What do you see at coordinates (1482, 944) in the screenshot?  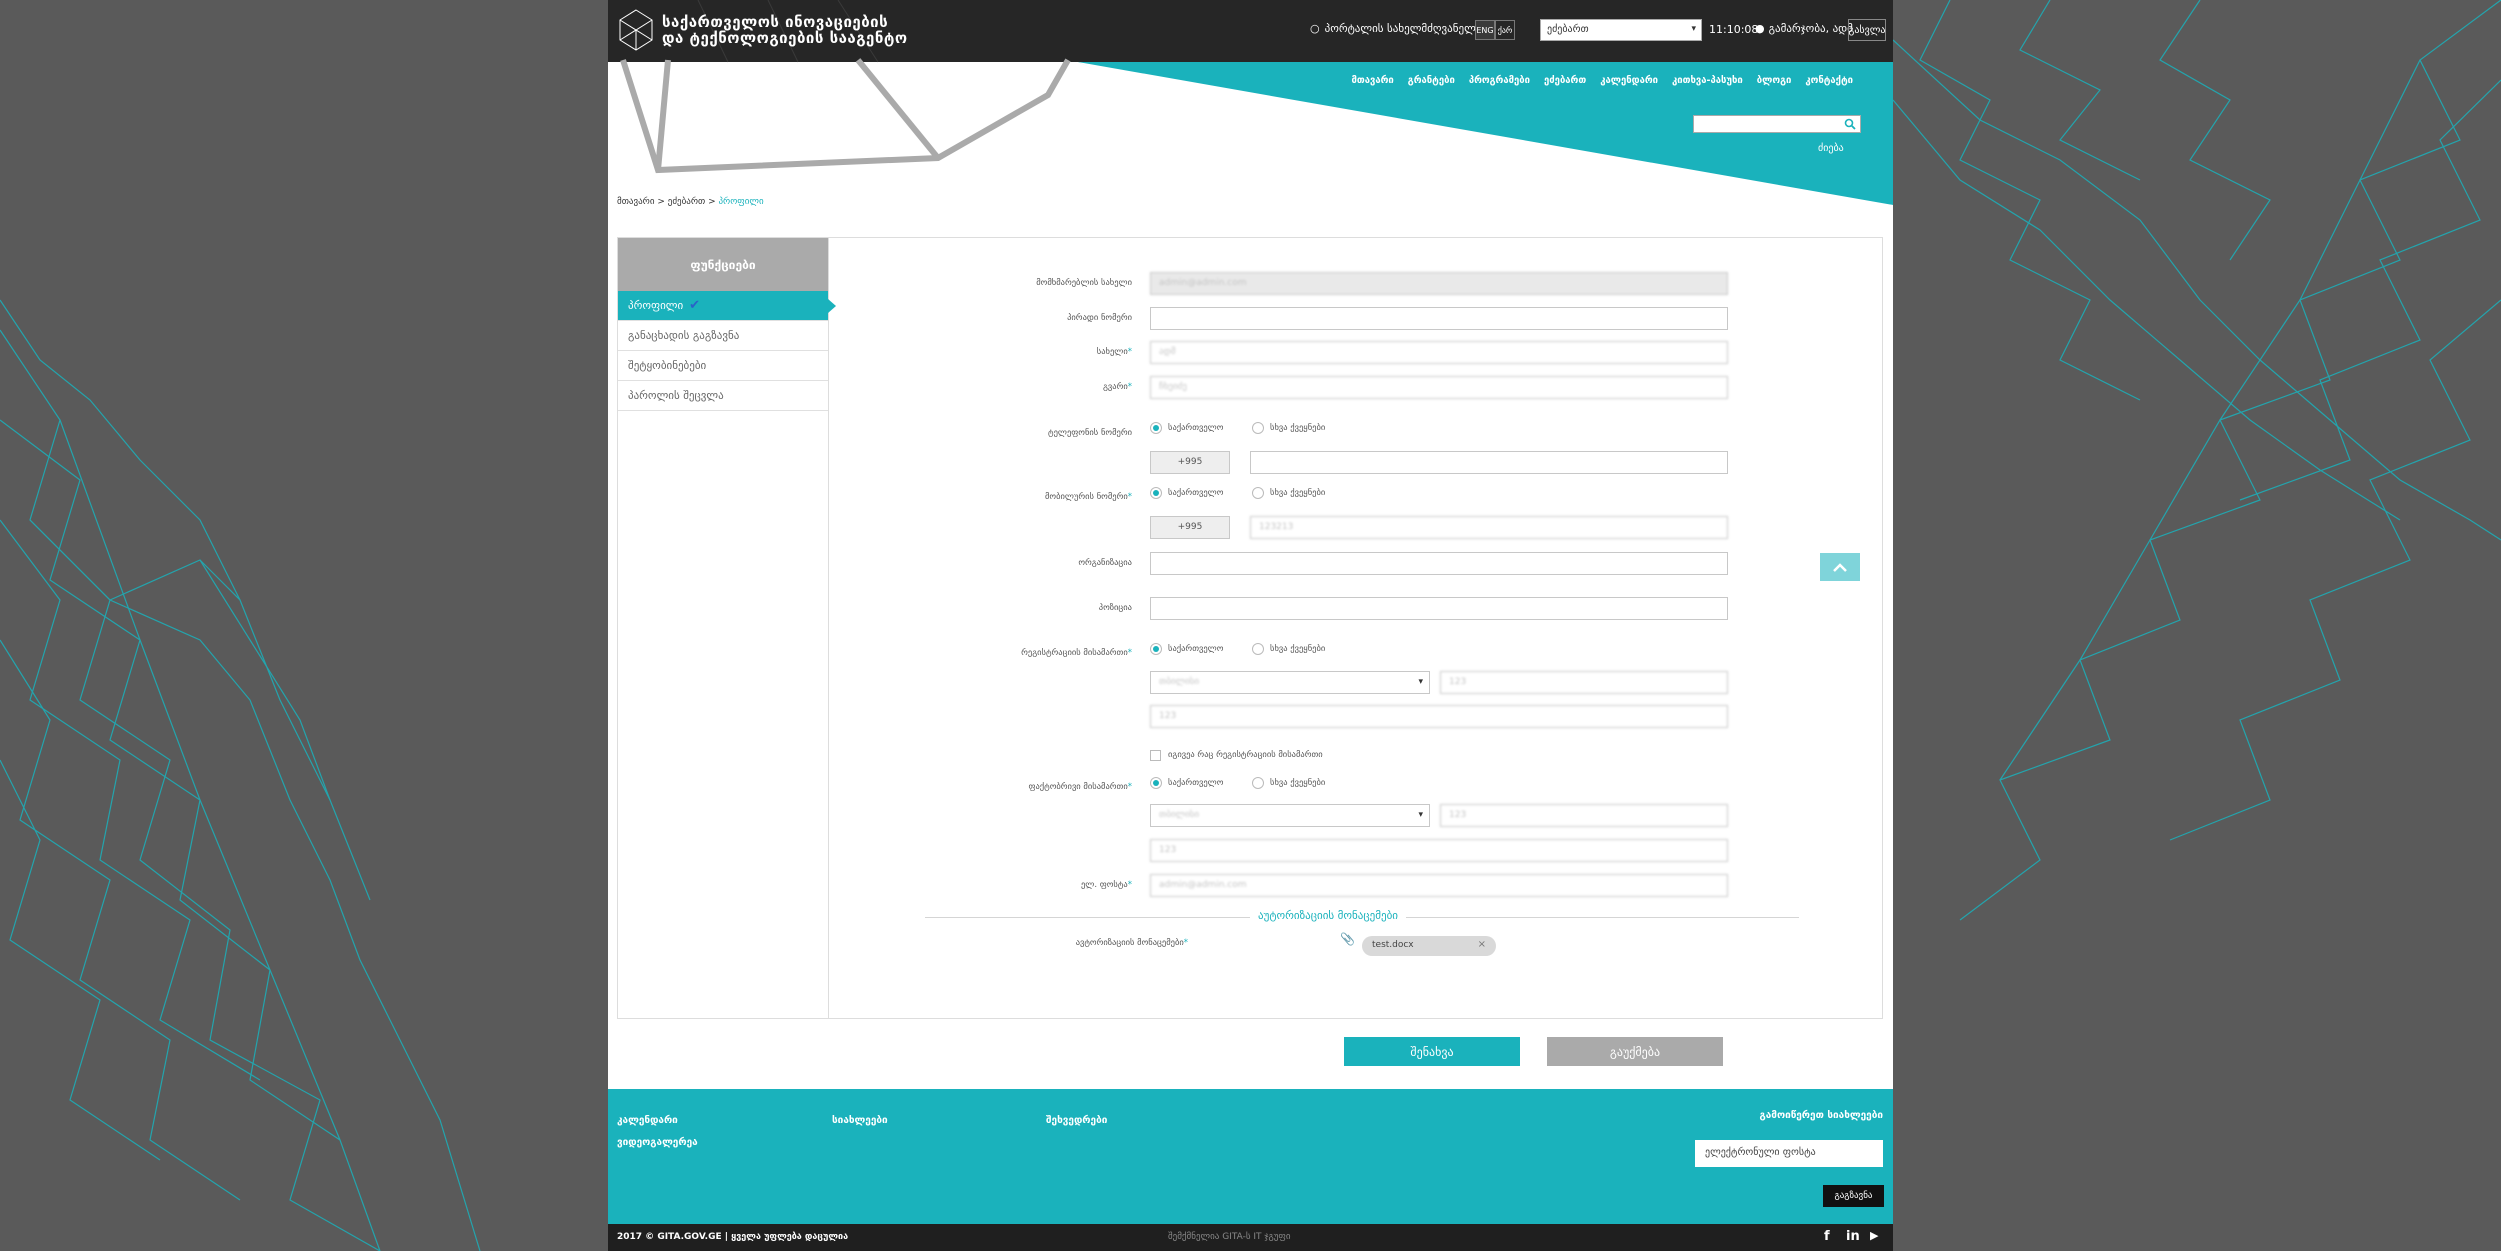 I see `close-icon: ×` at bounding box center [1482, 944].